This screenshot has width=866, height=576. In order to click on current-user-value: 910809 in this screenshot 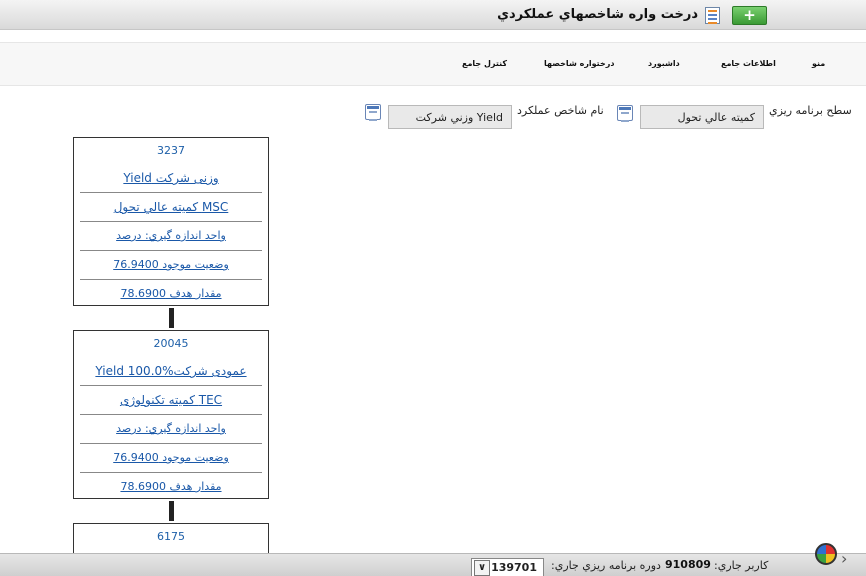, I will do `click(688, 564)`.